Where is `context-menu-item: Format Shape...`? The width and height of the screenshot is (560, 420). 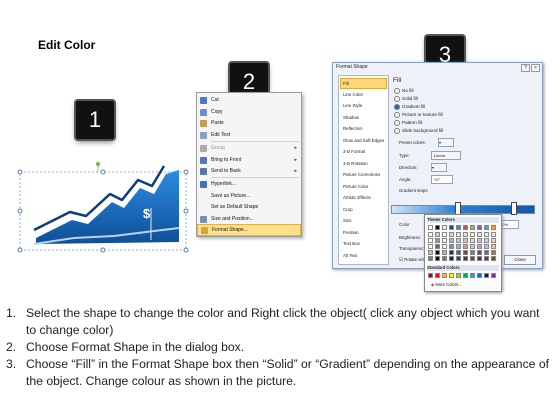 context-menu-item: Format Shape... is located at coordinates (249, 230).